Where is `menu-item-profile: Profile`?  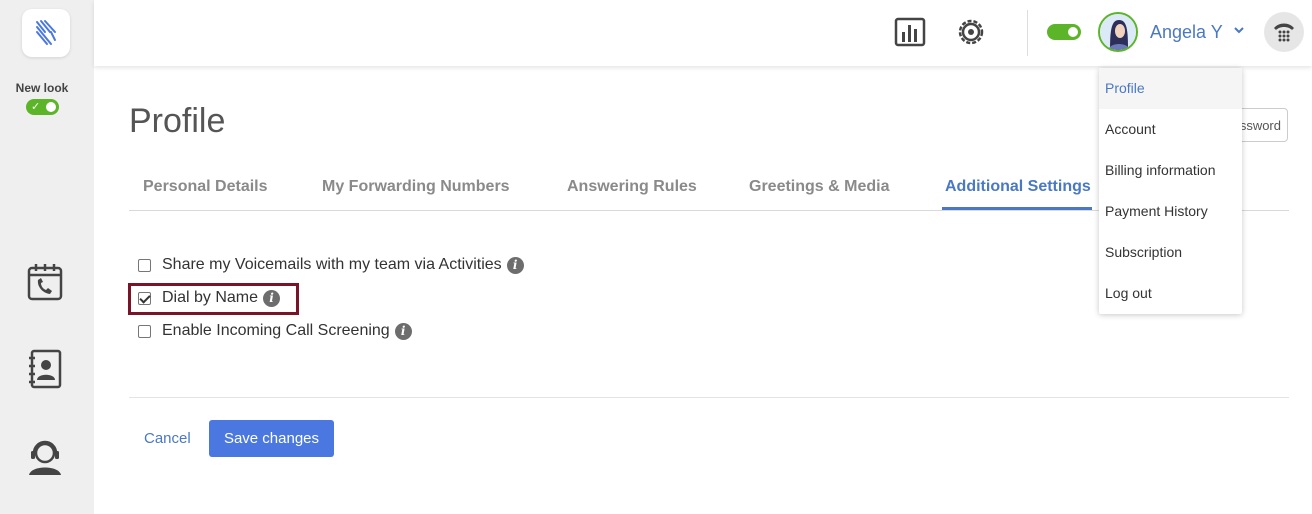
menu-item-profile: Profile is located at coordinates (1170, 88).